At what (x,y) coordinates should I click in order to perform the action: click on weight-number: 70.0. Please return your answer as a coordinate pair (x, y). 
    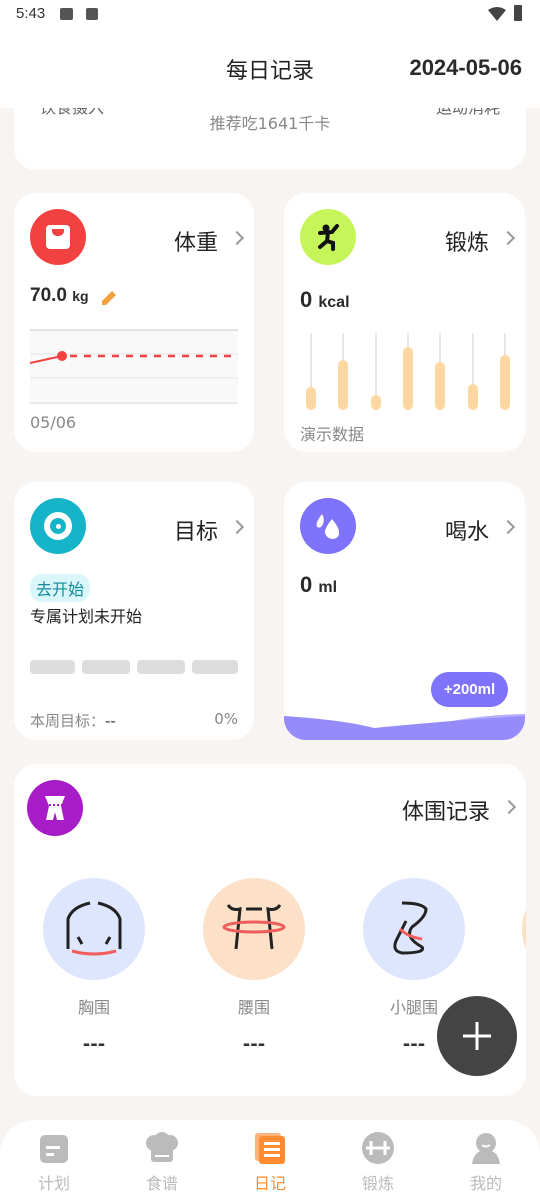
    Looking at the image, I should click on (48, 295).